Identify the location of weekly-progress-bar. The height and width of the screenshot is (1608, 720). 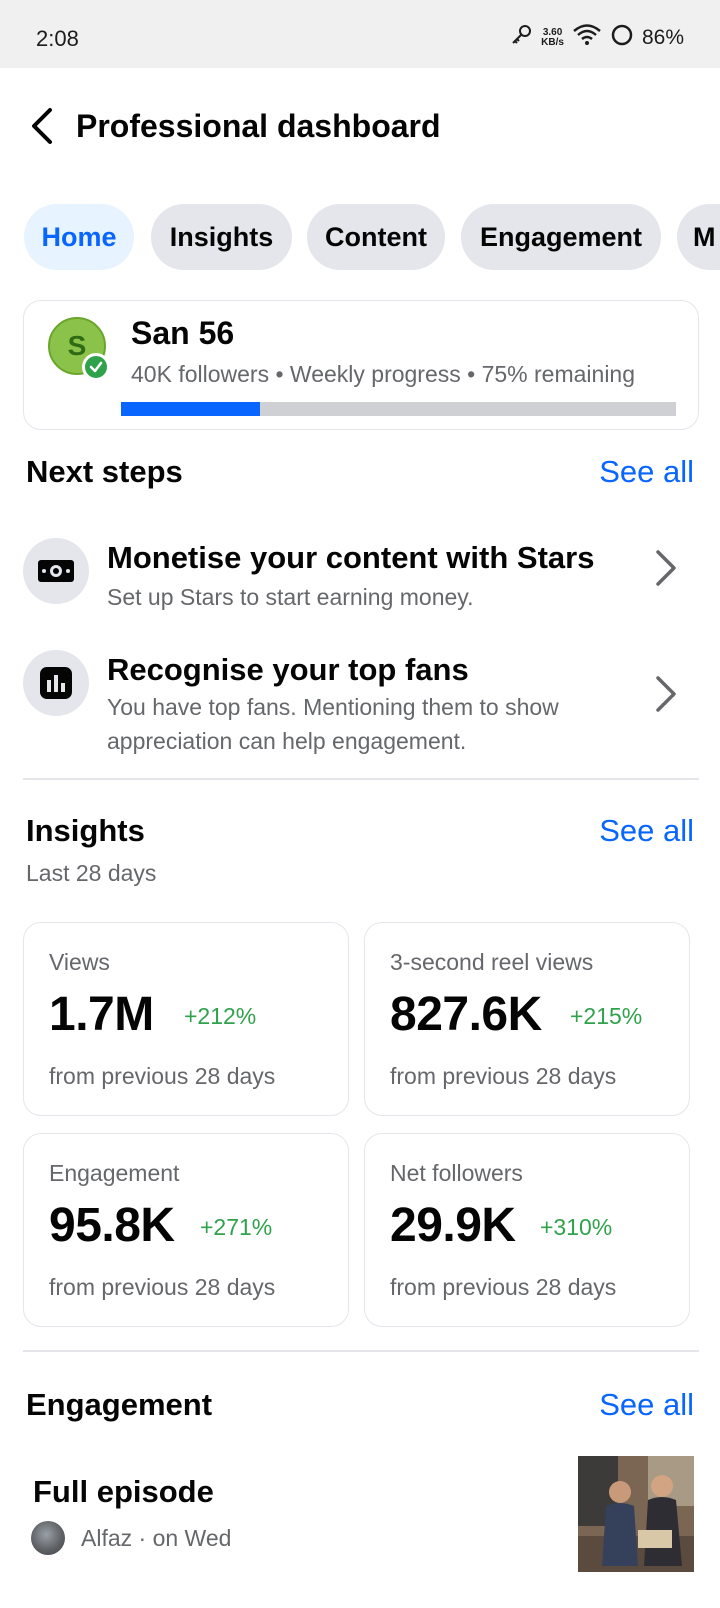
(398, 409).